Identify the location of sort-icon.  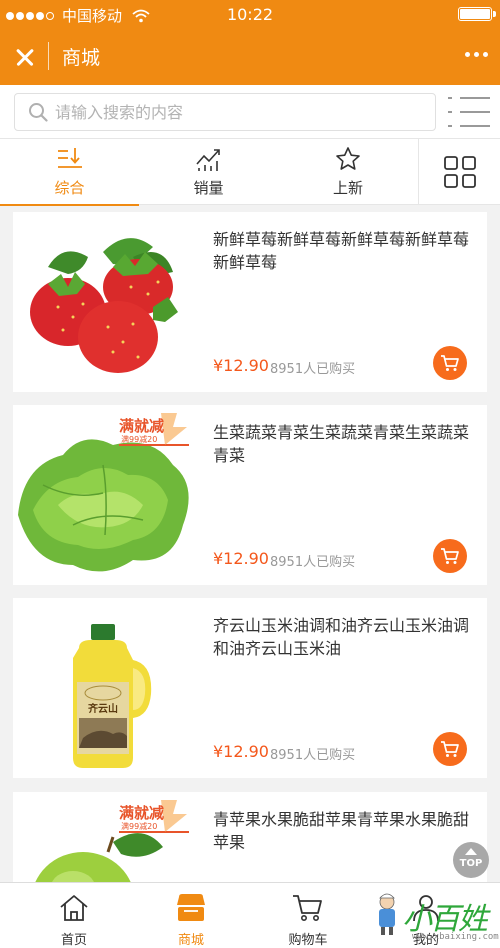
(69, 158).